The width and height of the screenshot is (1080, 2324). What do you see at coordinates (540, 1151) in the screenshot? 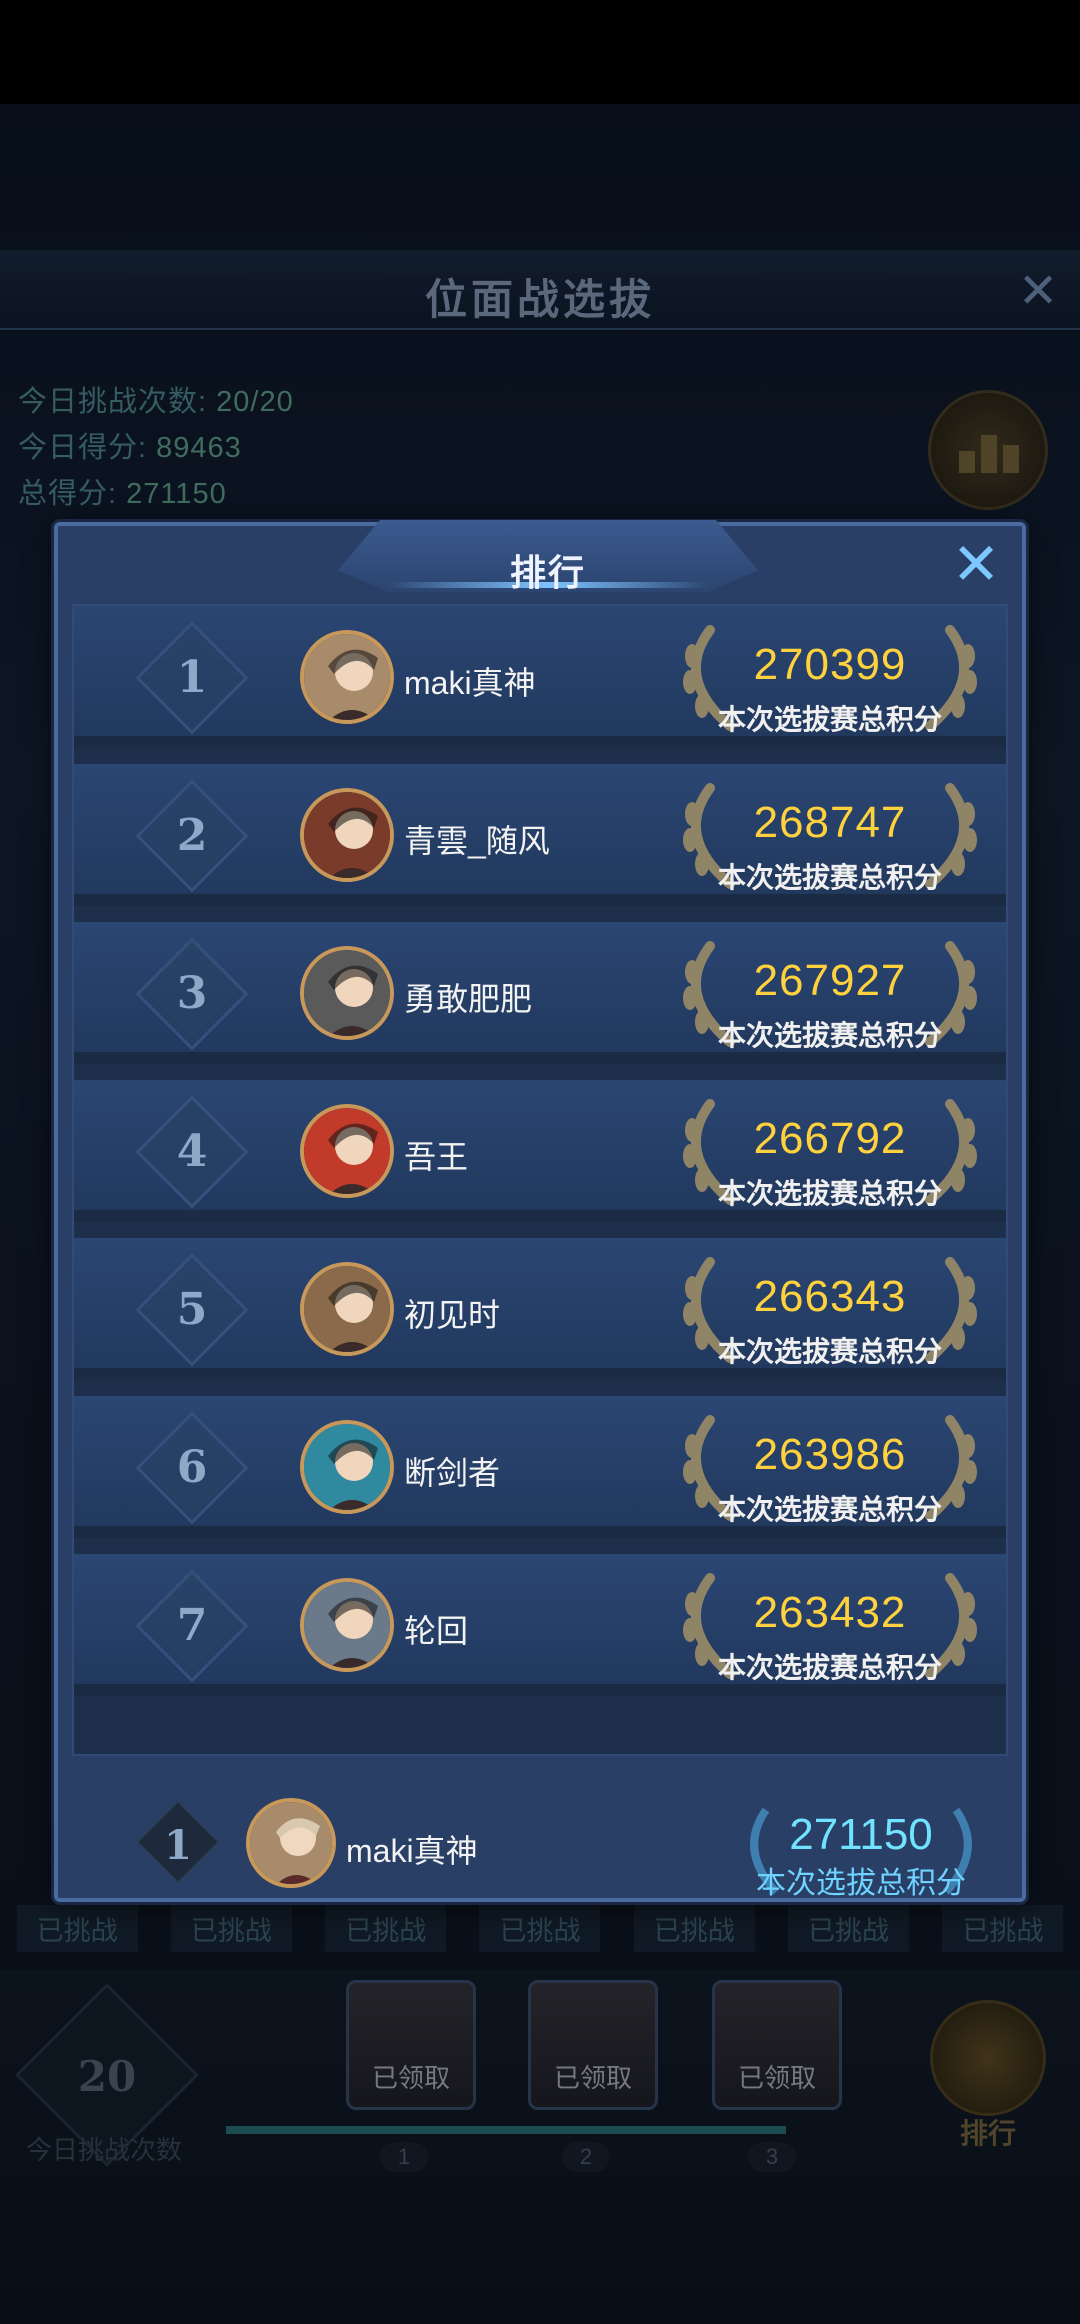
I see `ranking-row: 4 吾王 266792 本次选拔赛总积分` at bounding box center [540, 1151].